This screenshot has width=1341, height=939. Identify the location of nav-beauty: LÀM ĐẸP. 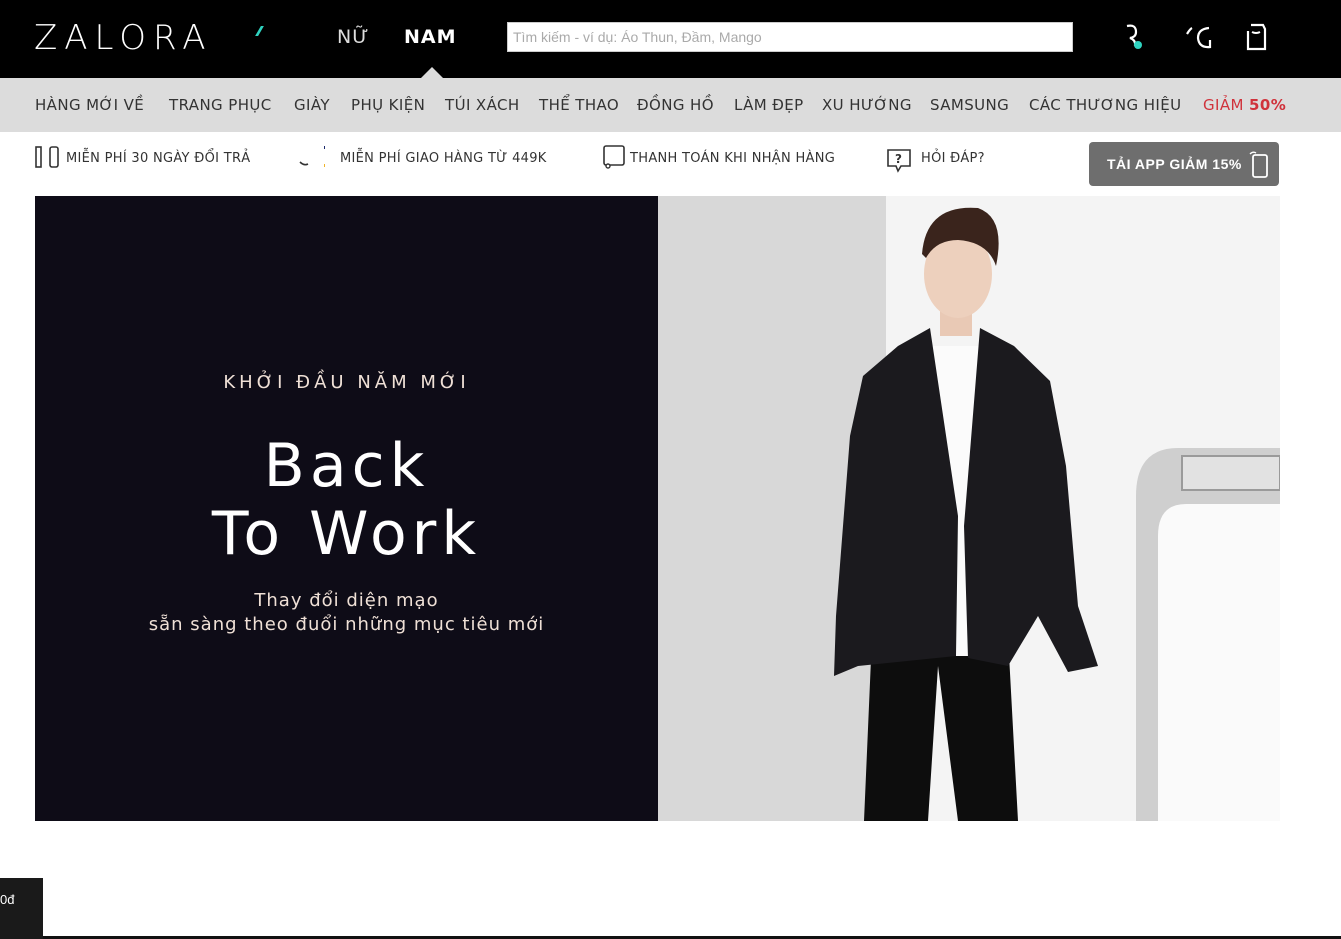
(769, 105).